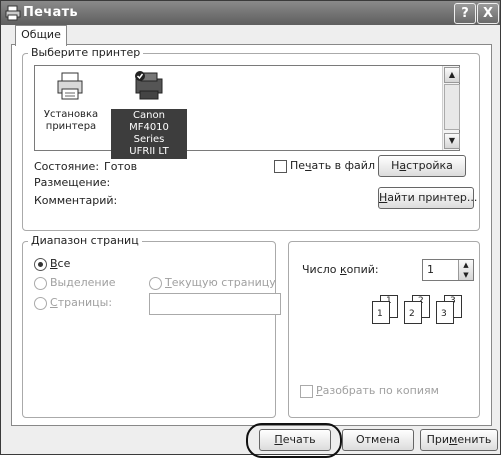 This screenshot has height=458, width=501. What do you see at coordinates (306, 391) in the screenshot?
I see `collate-checkbox` at bounding box center [306, 391].